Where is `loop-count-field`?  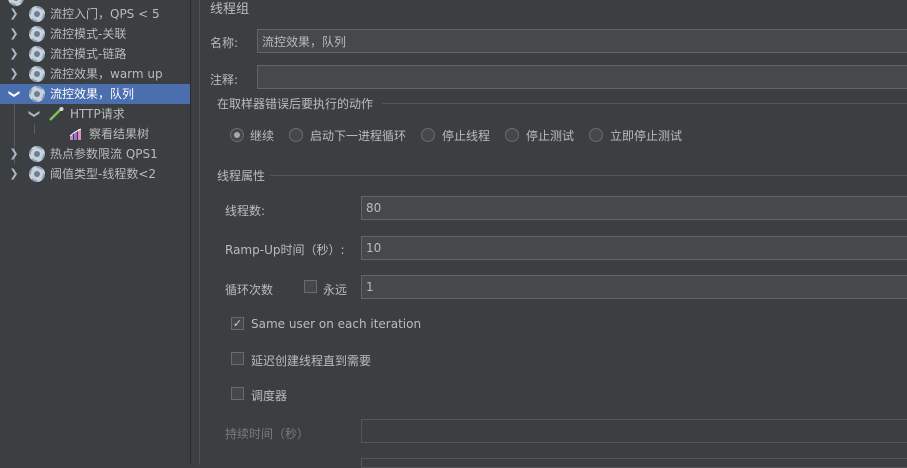
loop-count-field is located at coordinates (634, 287).